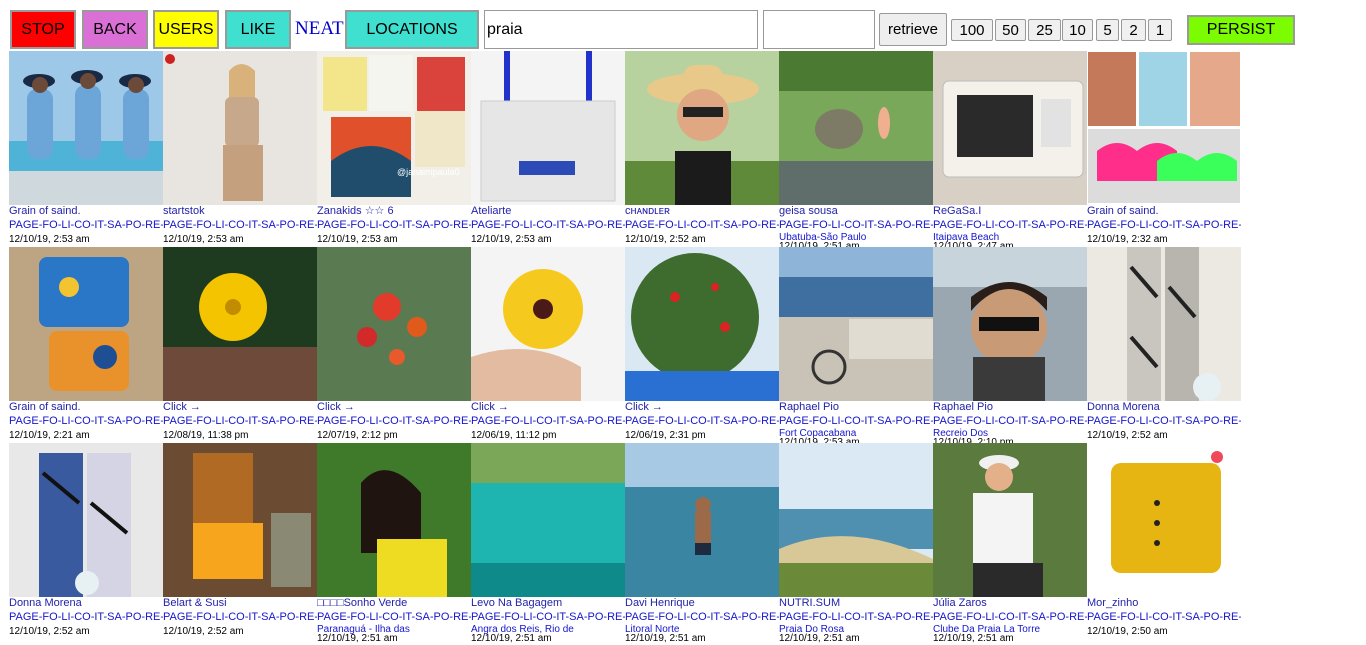 Image resolution: width=1366 pixels, height=645 pixels. Describe the element at coordinates (394, 211) in the screenshot. I see `post-username-link: Zanakids ☆☆ 6` at that location.